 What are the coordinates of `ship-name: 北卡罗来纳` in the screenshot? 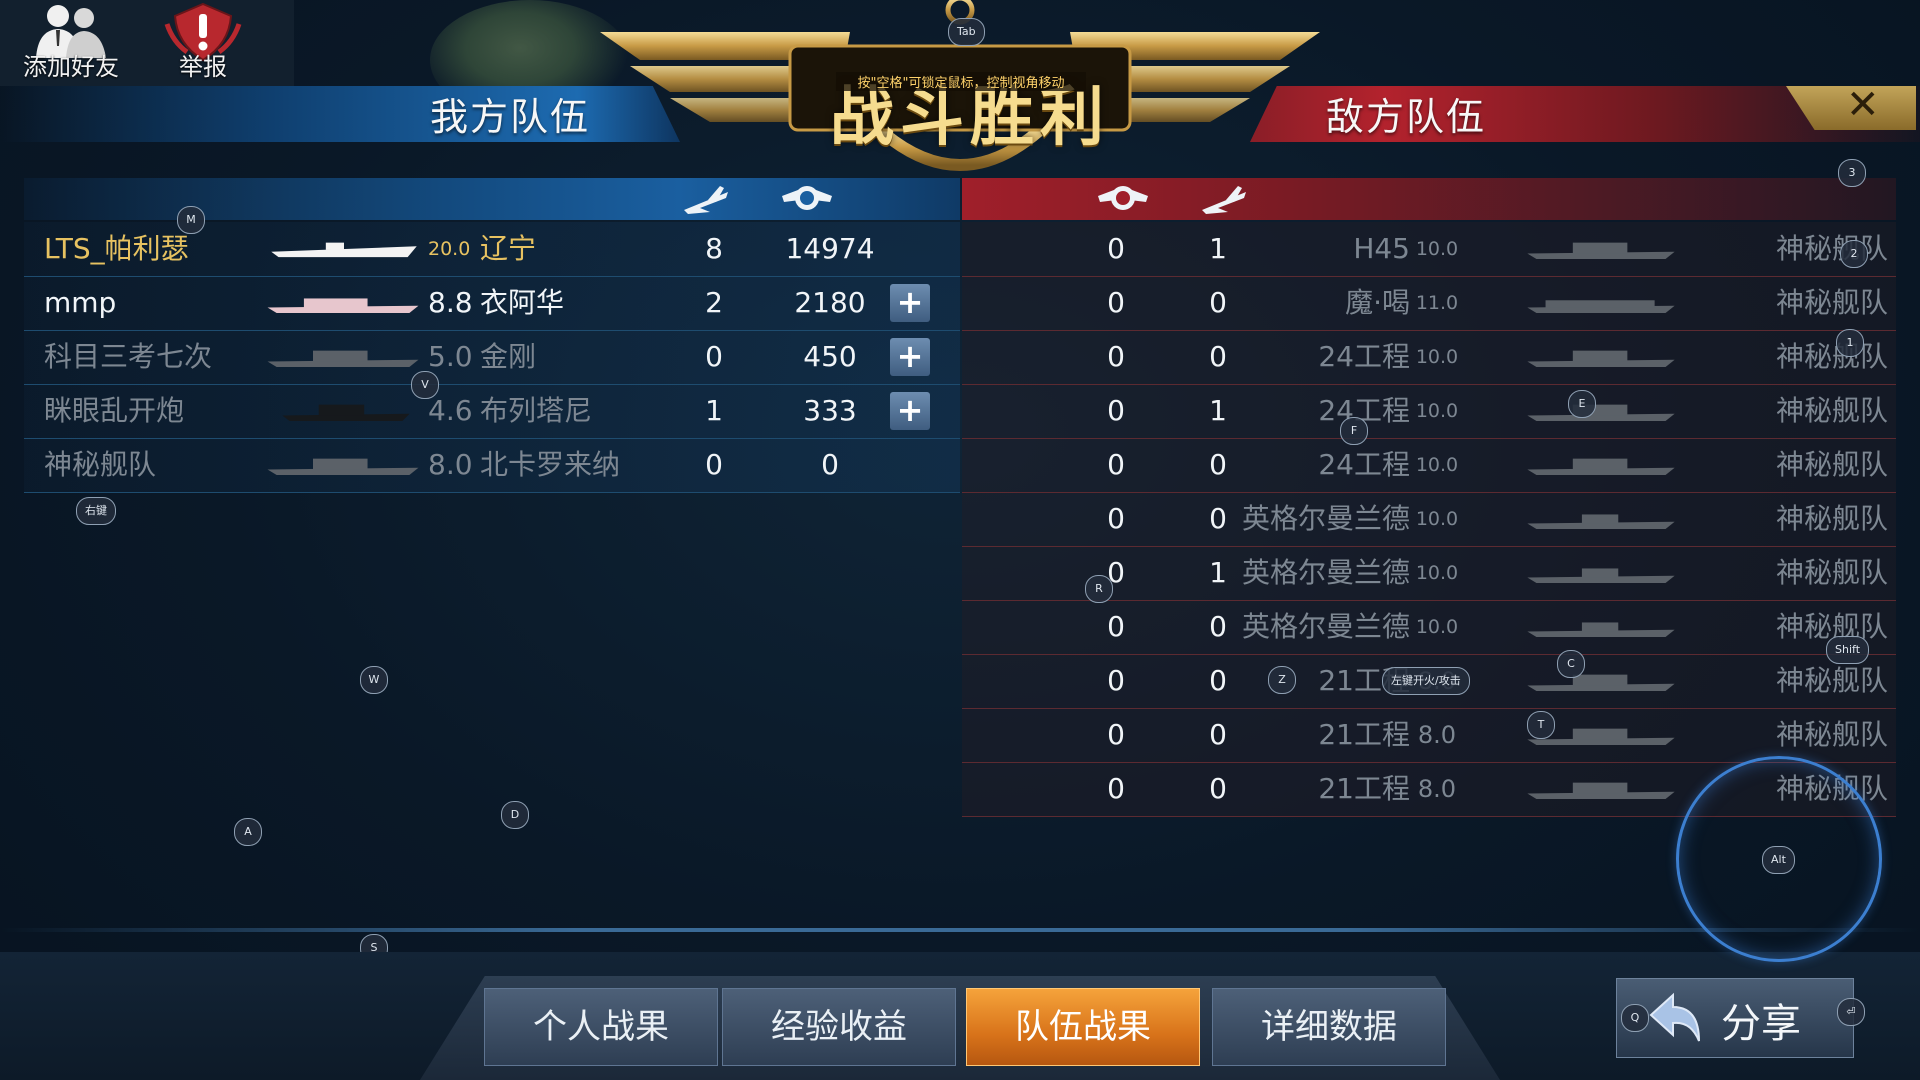 It's located at (550, 464).